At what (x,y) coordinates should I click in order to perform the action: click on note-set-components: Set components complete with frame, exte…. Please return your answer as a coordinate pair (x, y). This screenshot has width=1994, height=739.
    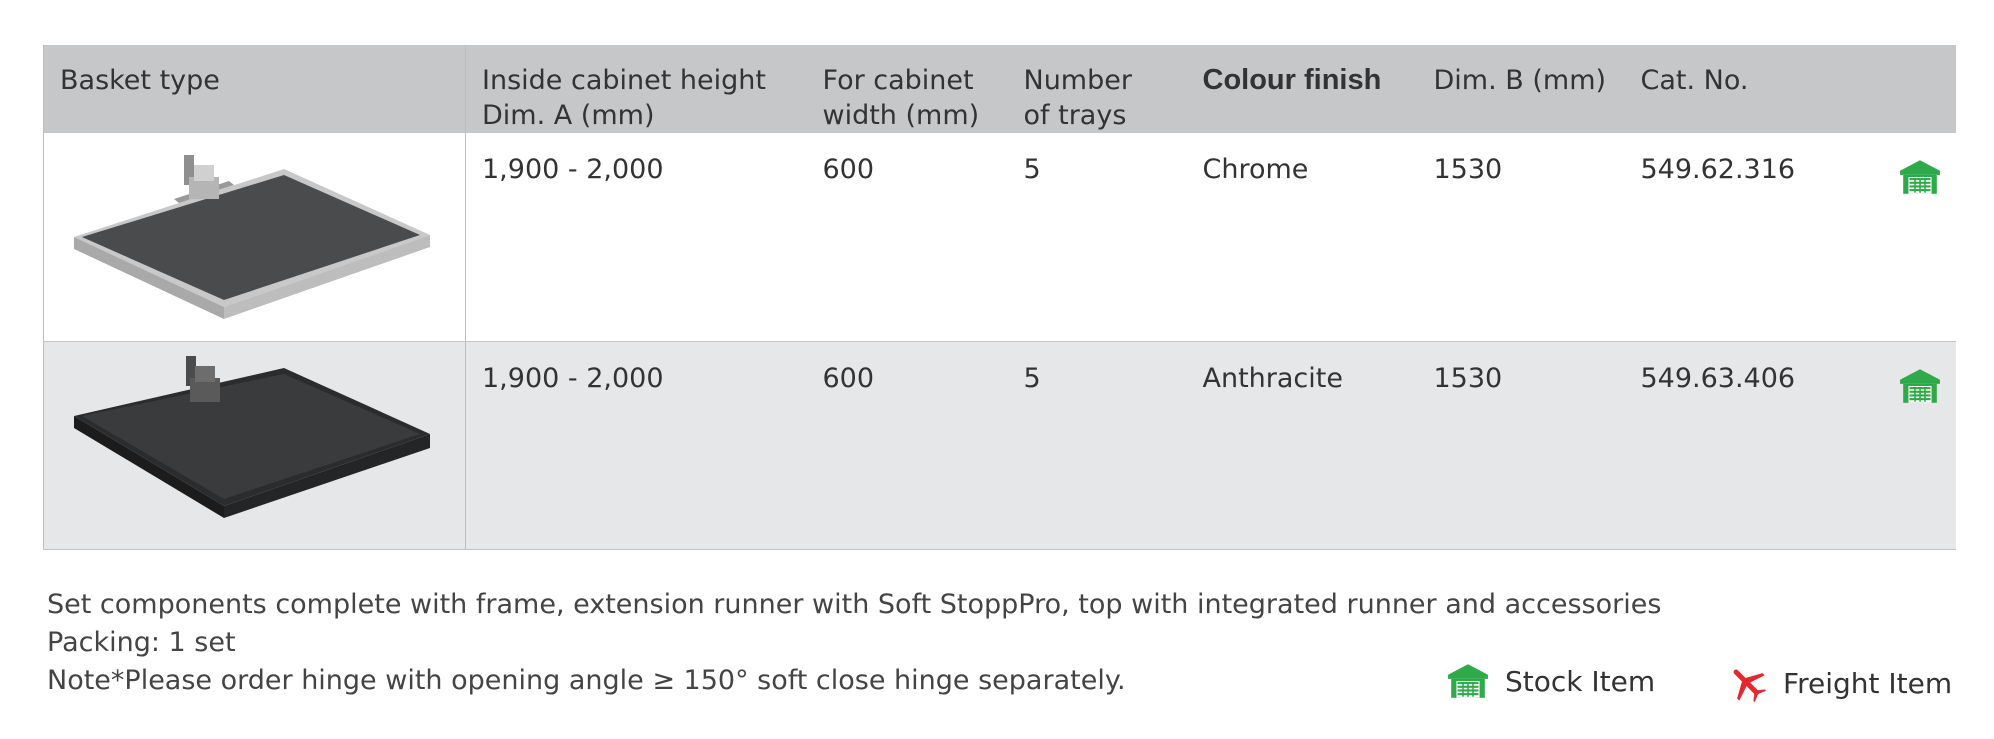
    Looking at the image, I should click on (854, 604).